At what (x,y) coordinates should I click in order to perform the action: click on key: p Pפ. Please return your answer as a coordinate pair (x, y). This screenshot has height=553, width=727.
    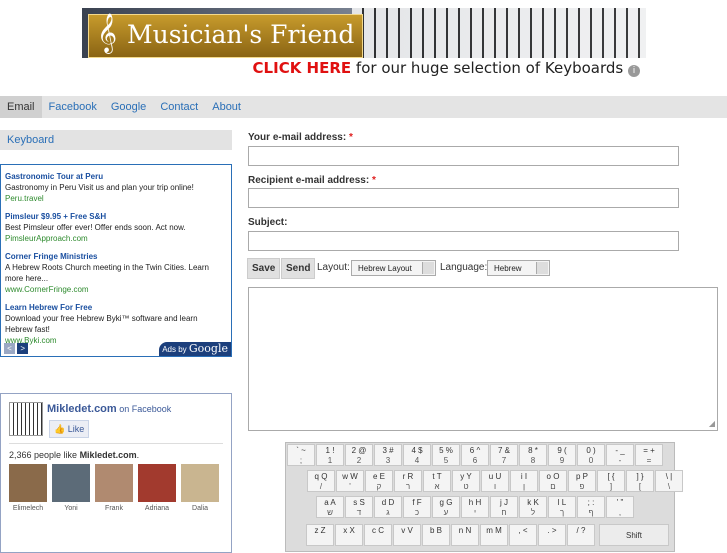
    Looking at the image, I should click on (582, 481).